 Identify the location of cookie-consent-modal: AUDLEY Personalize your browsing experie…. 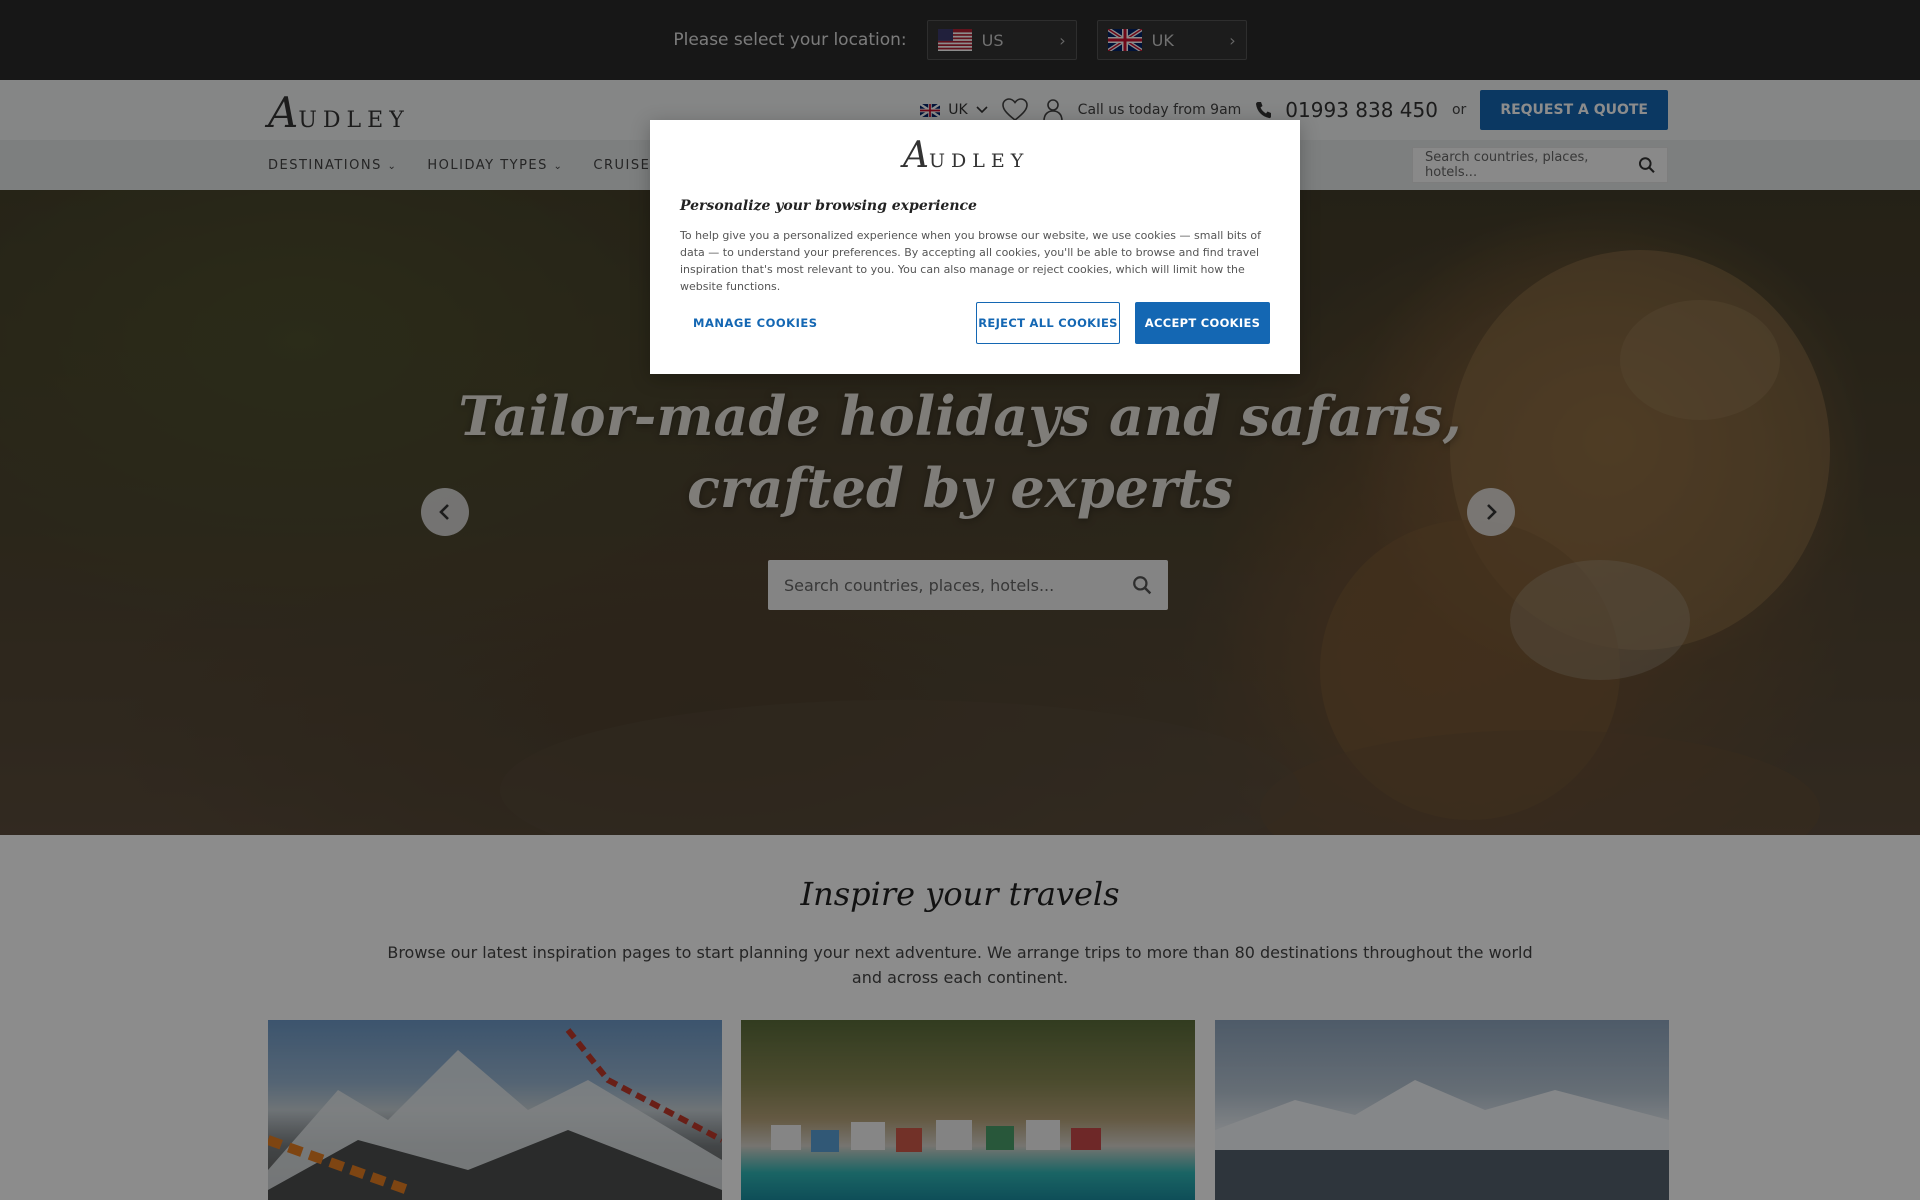
(975, 247).